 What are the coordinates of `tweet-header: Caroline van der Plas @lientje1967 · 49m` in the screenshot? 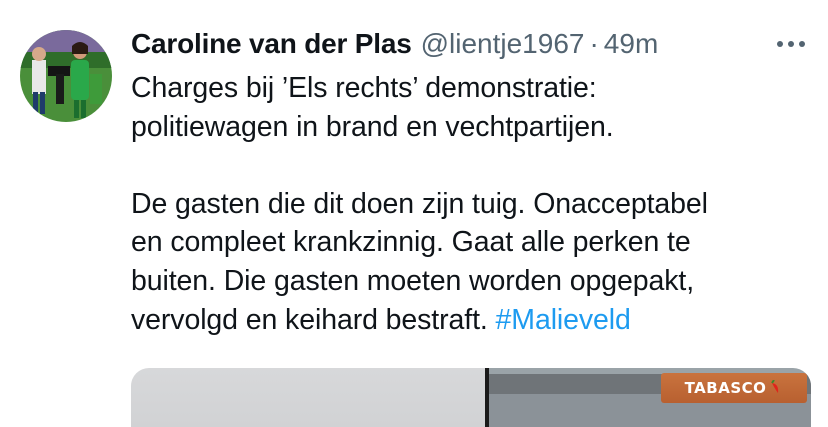 It's located at (394, 44).